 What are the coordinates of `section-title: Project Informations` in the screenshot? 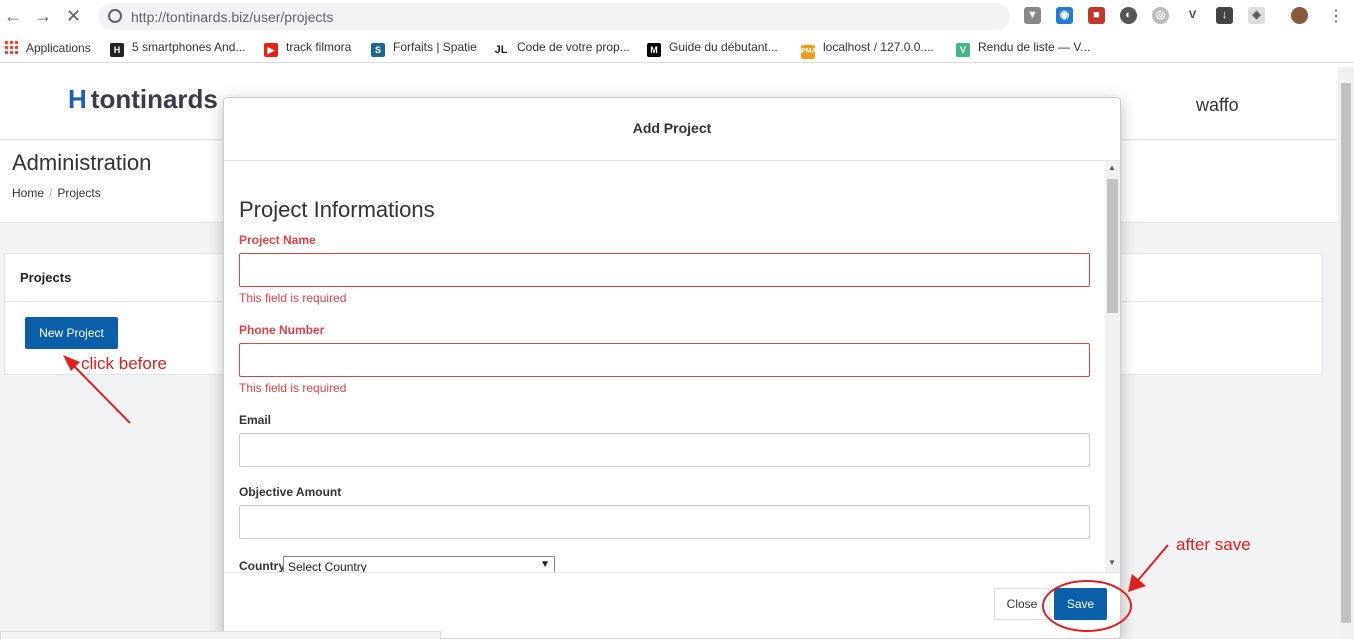 It's located at (337, 209).